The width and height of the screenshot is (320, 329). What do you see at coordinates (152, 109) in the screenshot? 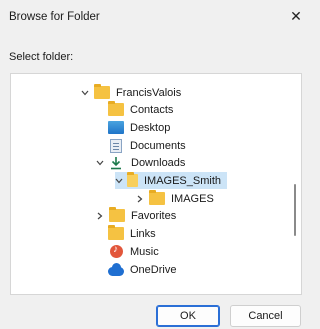
I see `tree-item-label: Contacts` at bounding box center [152, 109].